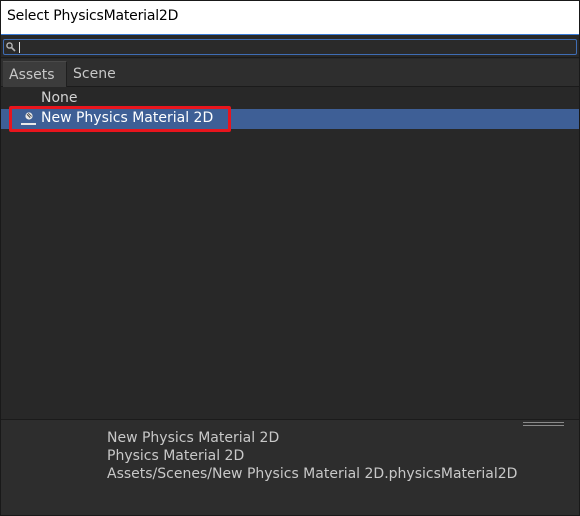 The height and width of the screenshot is (516, 580). I want to click on detail-asset-name: New Physics Material 2D, so click(193, 438).